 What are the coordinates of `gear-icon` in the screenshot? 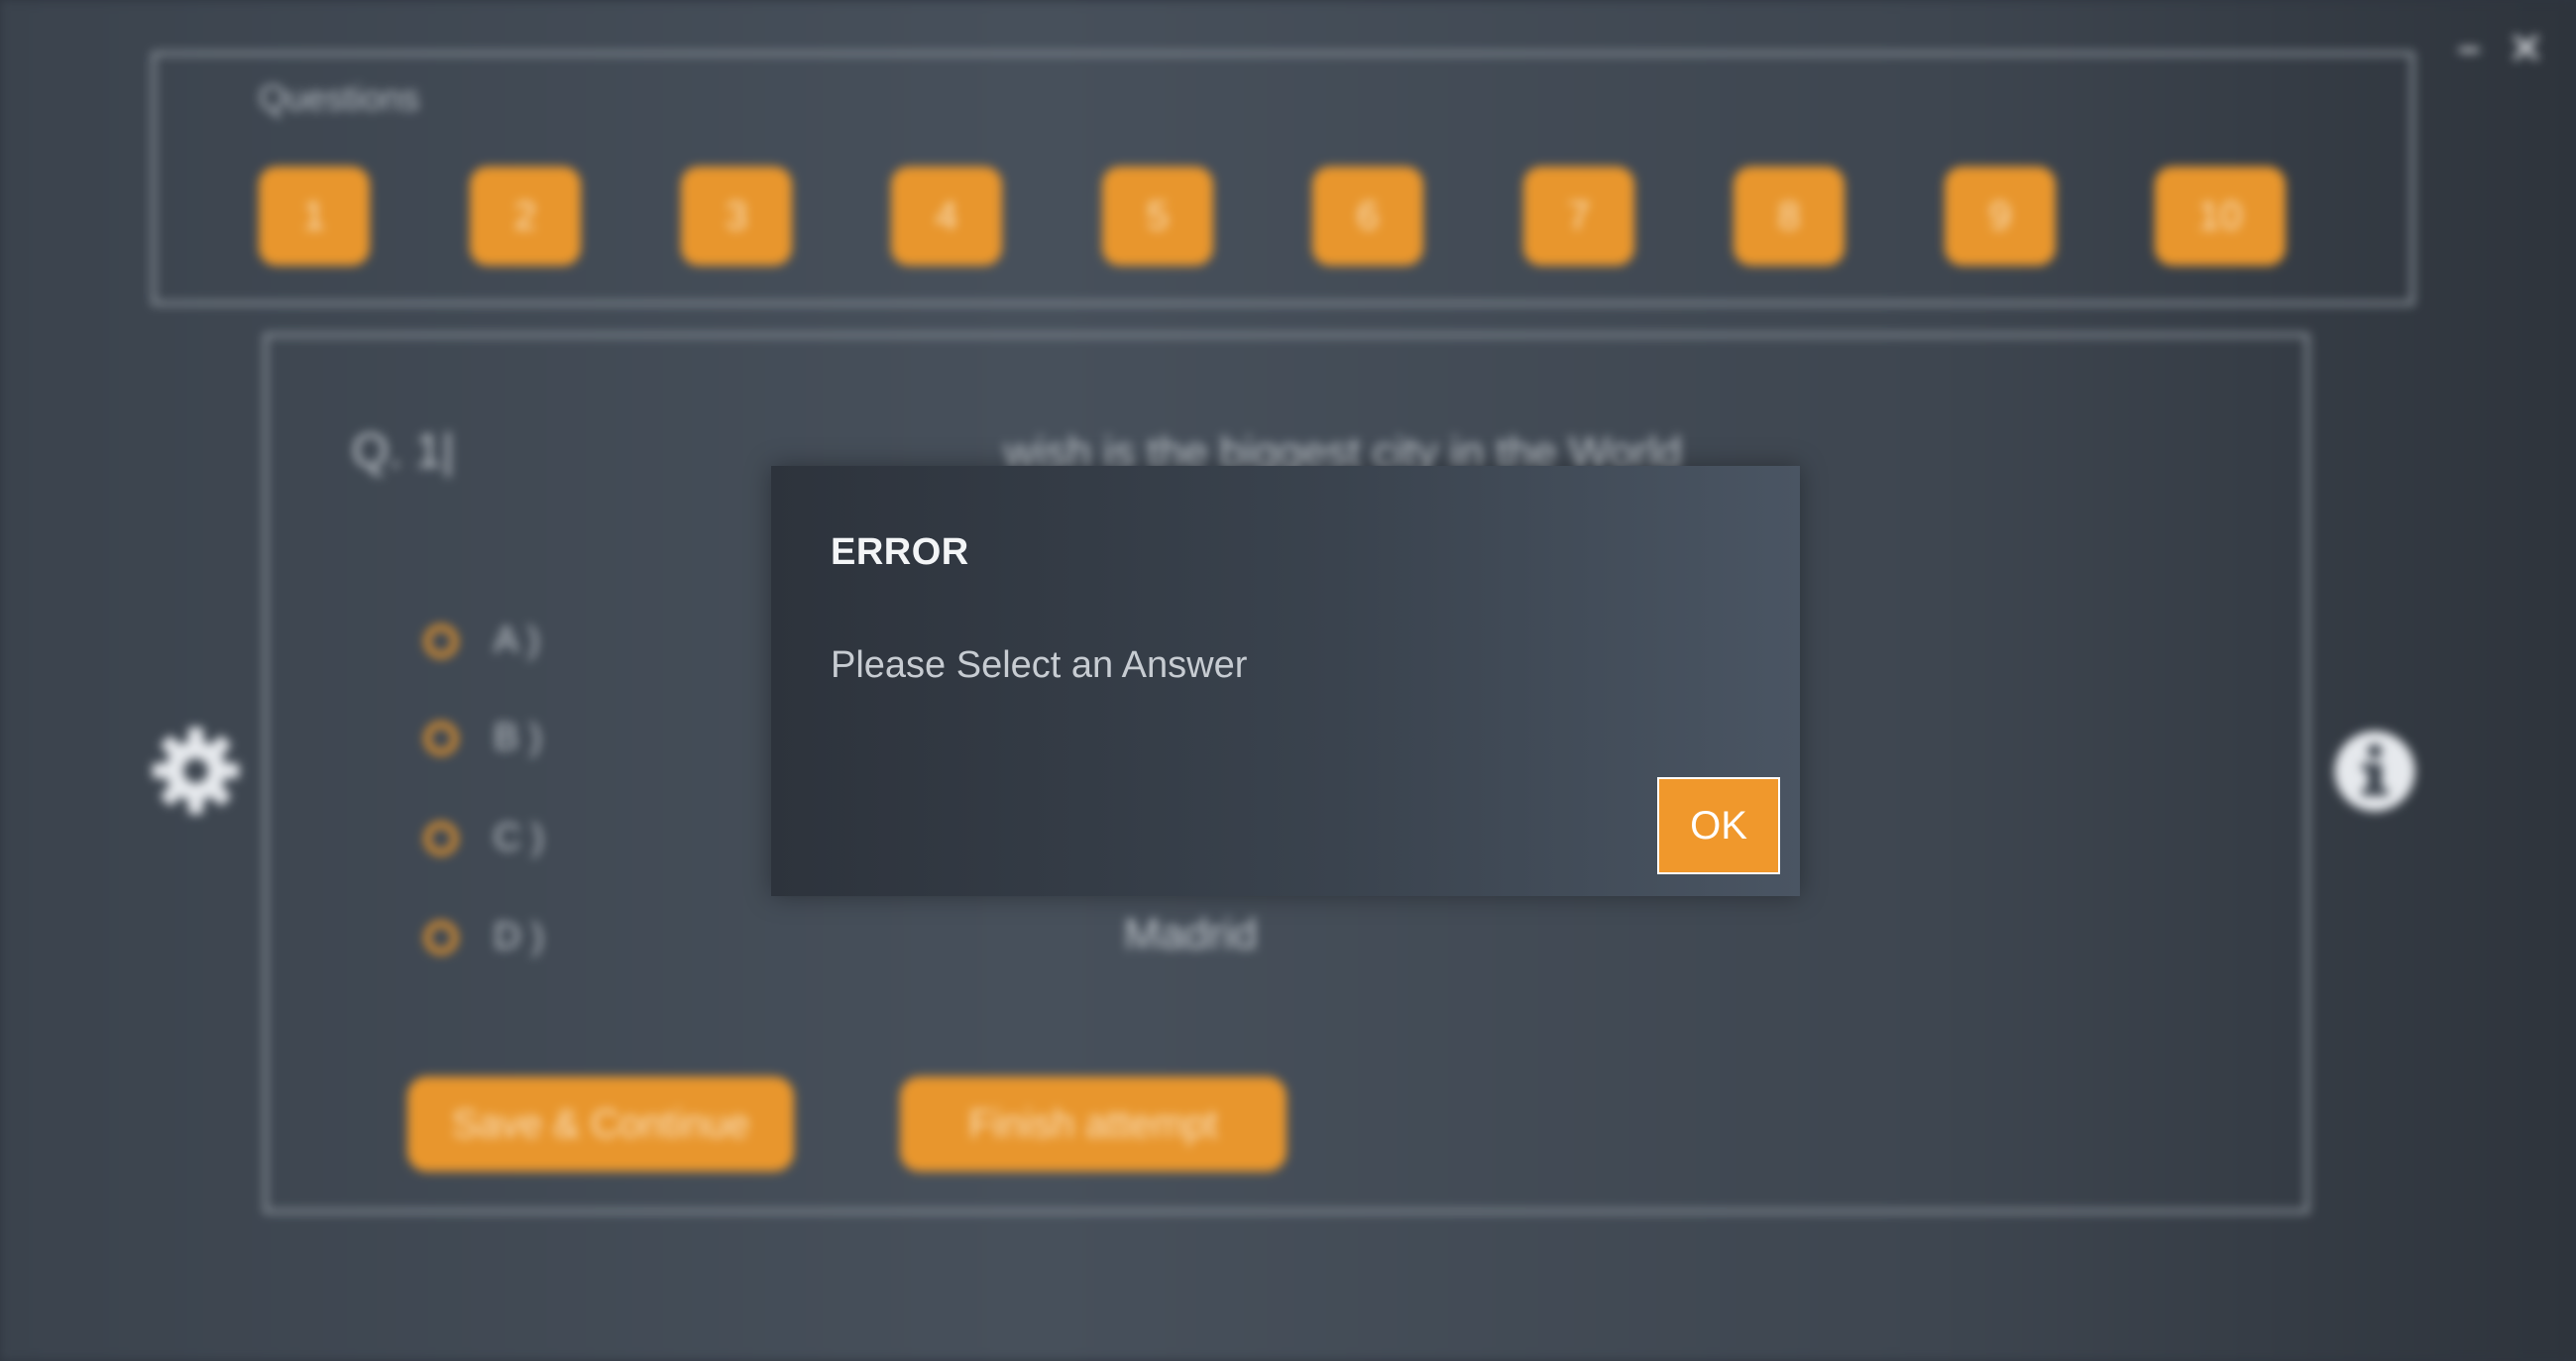 It's located at (196, 771).